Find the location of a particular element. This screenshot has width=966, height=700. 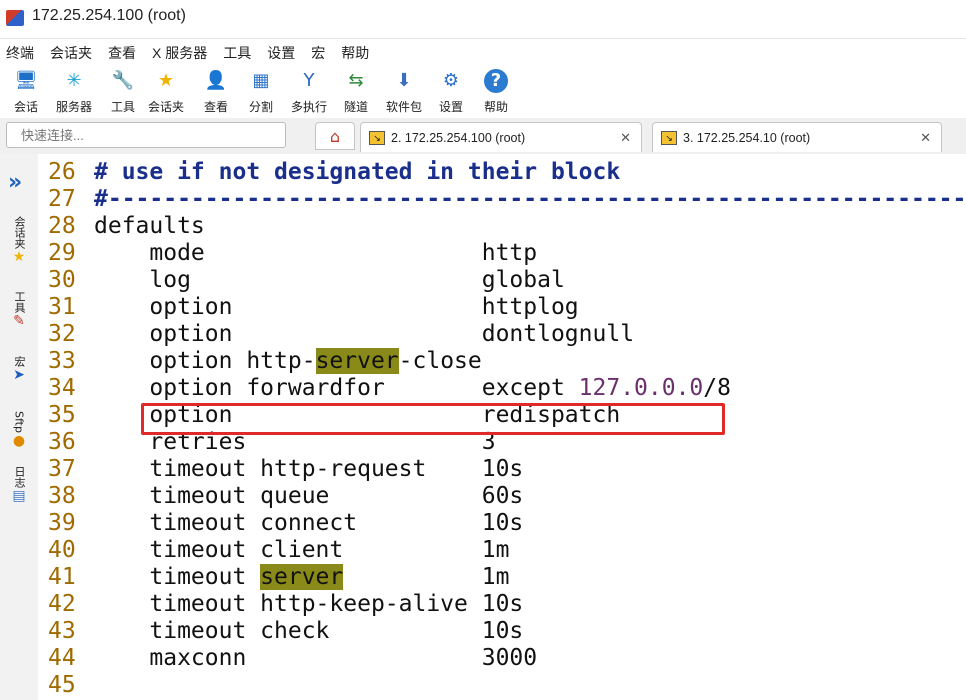

sidebar-item-tools: 工具 ✎ is located at coordinates (19, 309).